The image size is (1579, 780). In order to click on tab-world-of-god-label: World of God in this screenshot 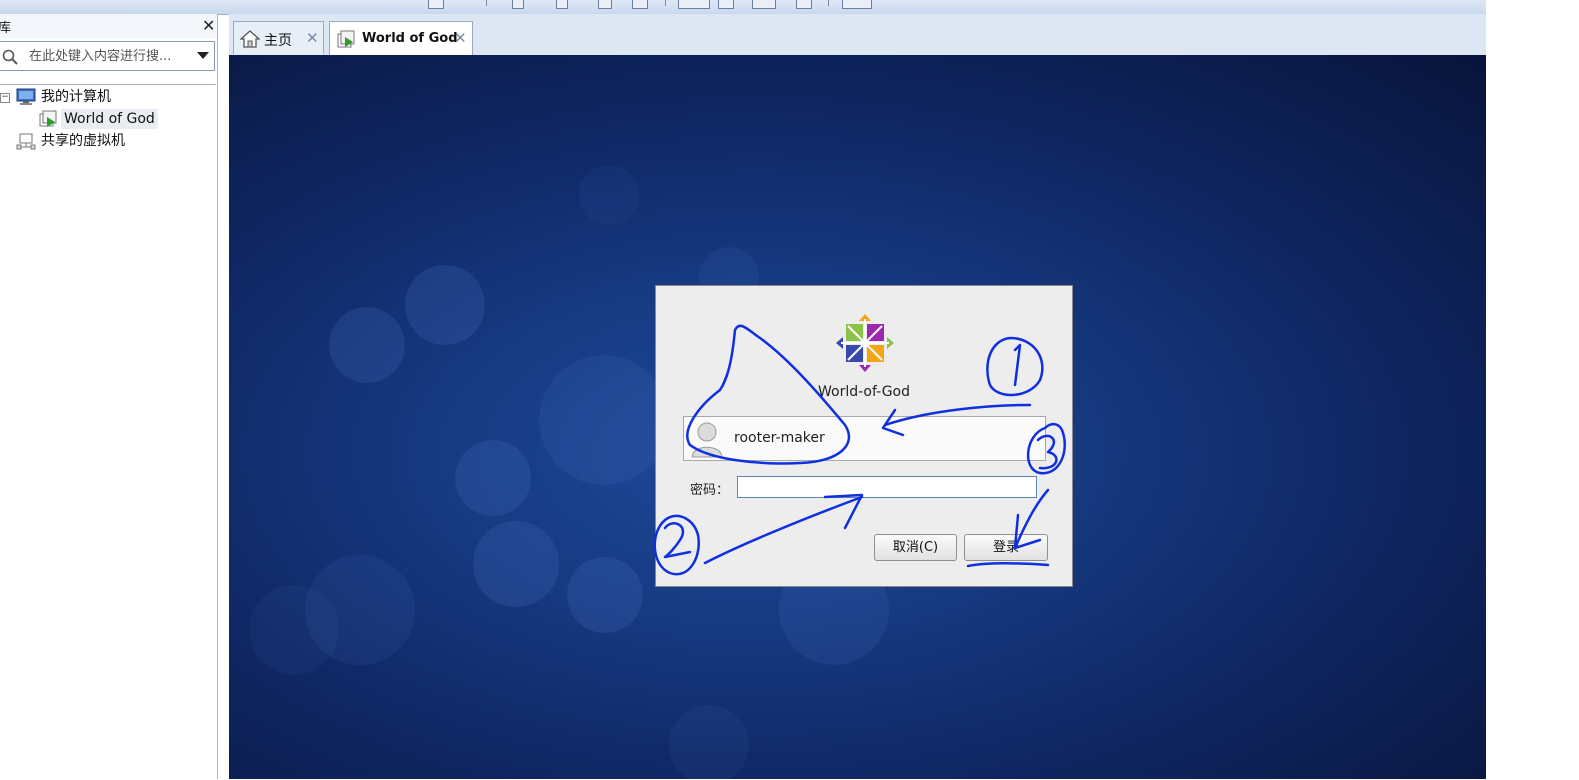, I will do `click(410, 38)`.